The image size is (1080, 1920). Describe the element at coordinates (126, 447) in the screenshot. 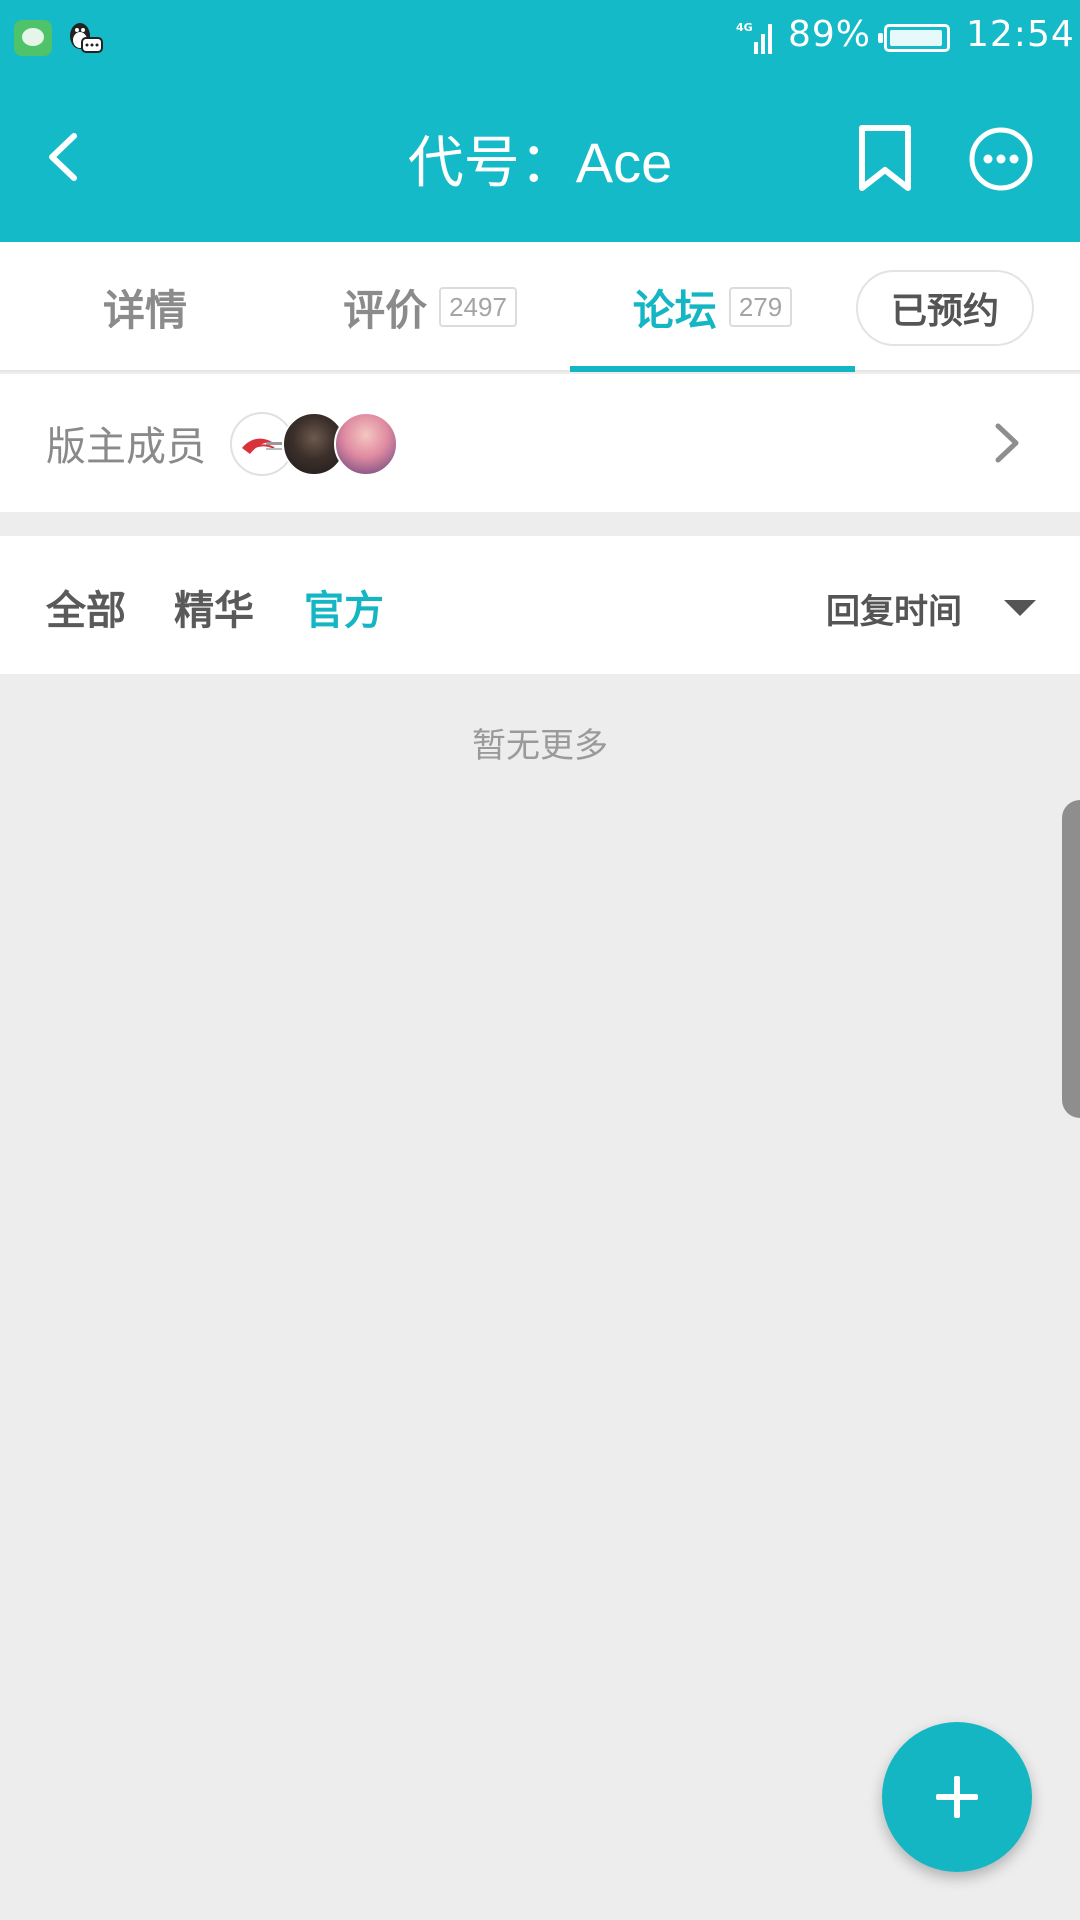

I see `moderators-label: 版主成员` at that location.